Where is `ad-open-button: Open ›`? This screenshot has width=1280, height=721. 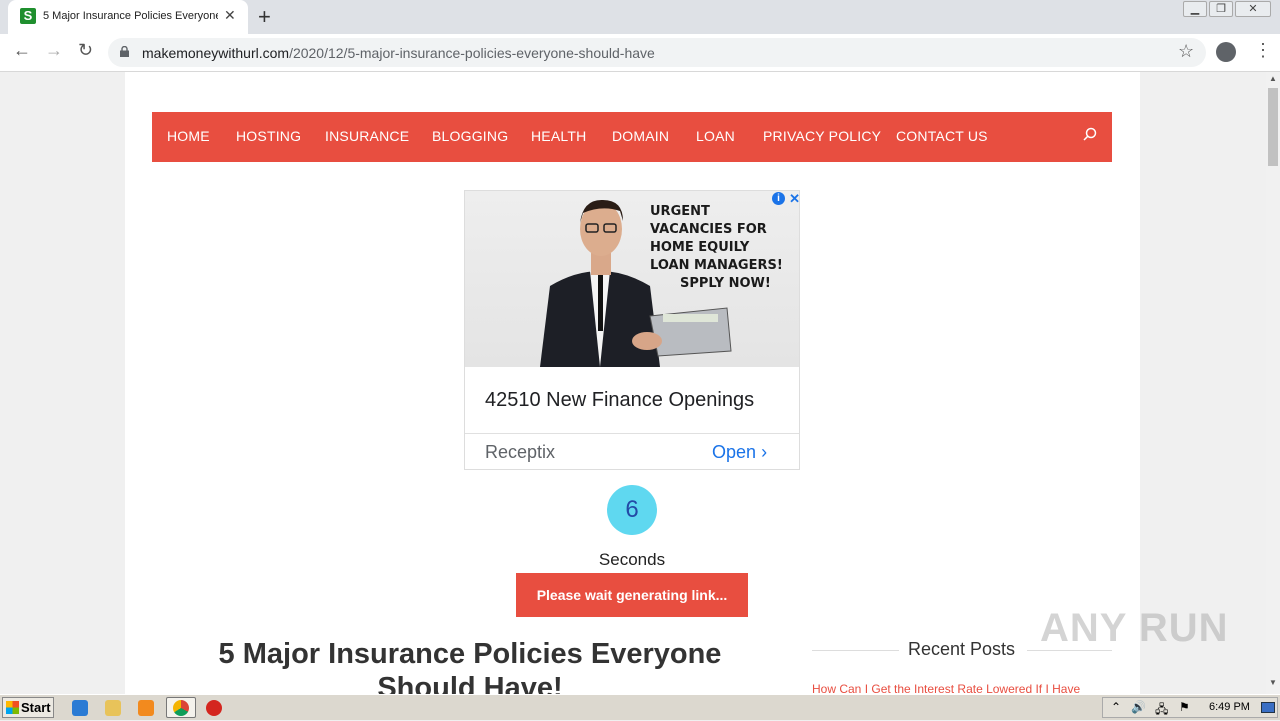 ad-open-button: Open › is located at coordinates (739, 452).